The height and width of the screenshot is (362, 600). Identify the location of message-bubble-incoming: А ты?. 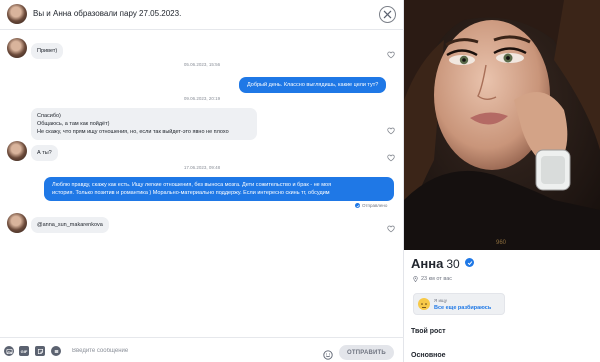
(44, 153).